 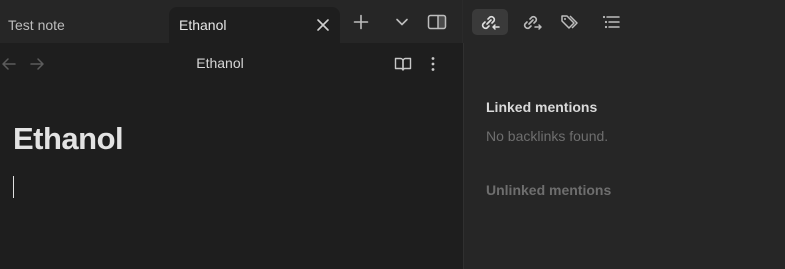 What do you see at coordinates (323, 25) in the screenshot?
I see `close-icon` at bounding box center [323, 25].